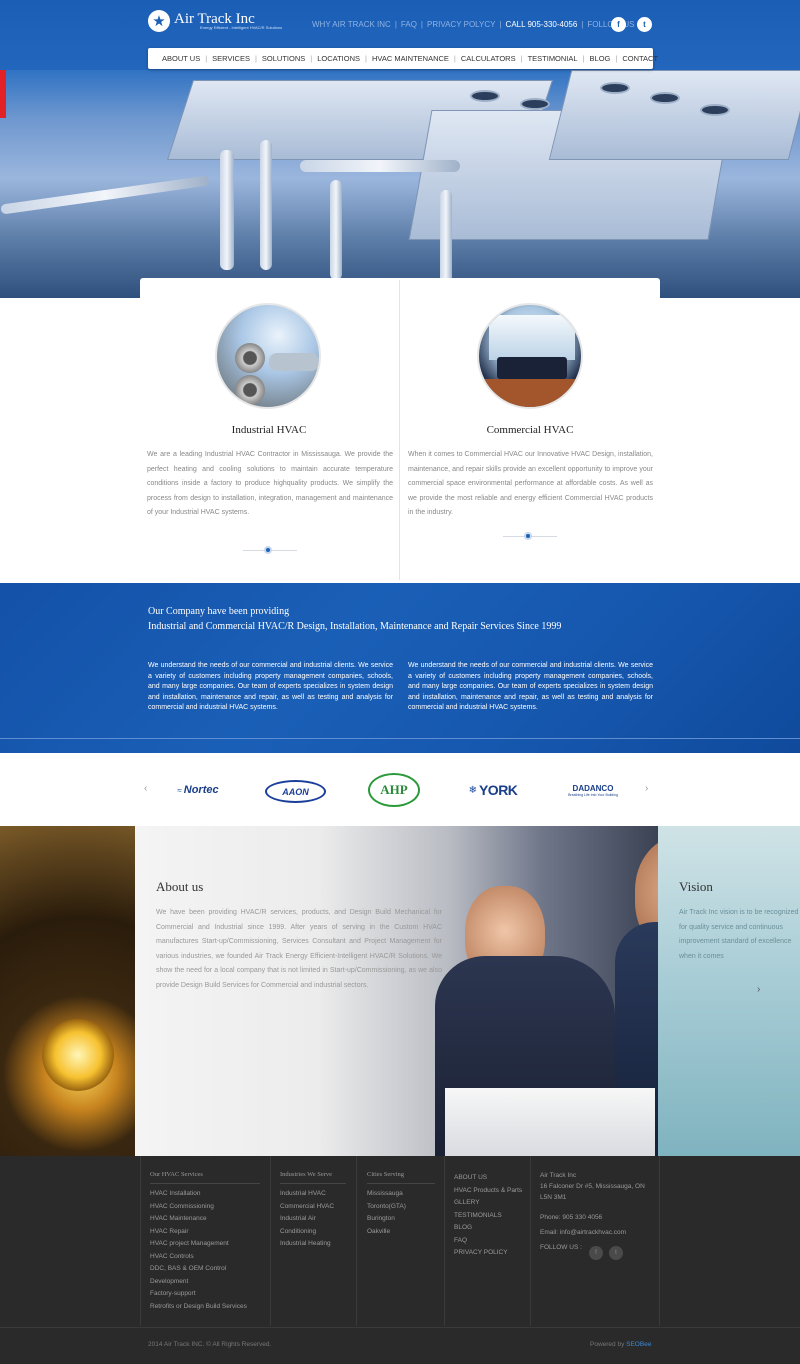 Image resolution: width=800 pixels, height=1364 pixels. Describe the element at coordinates (198, 1194) in the screenshot. I see `footer-link: HVAC Installation` at that location.